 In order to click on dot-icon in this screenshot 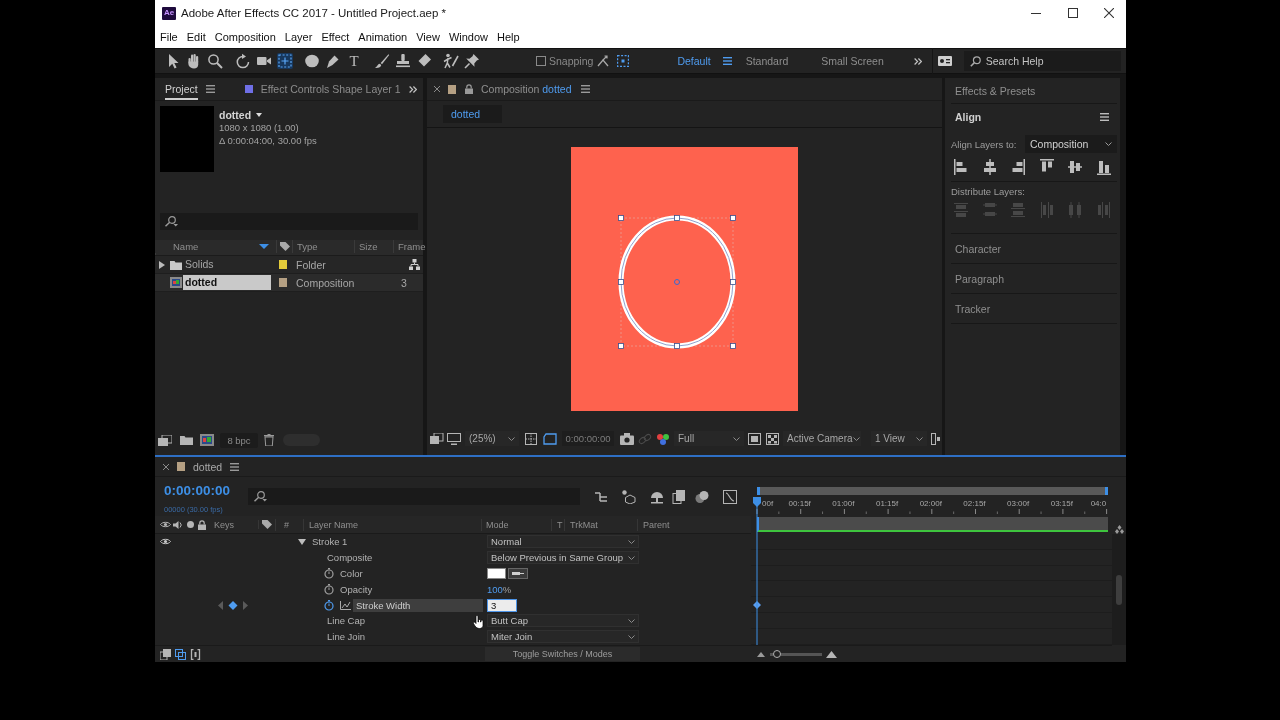, I will do `click(190, 524)`.